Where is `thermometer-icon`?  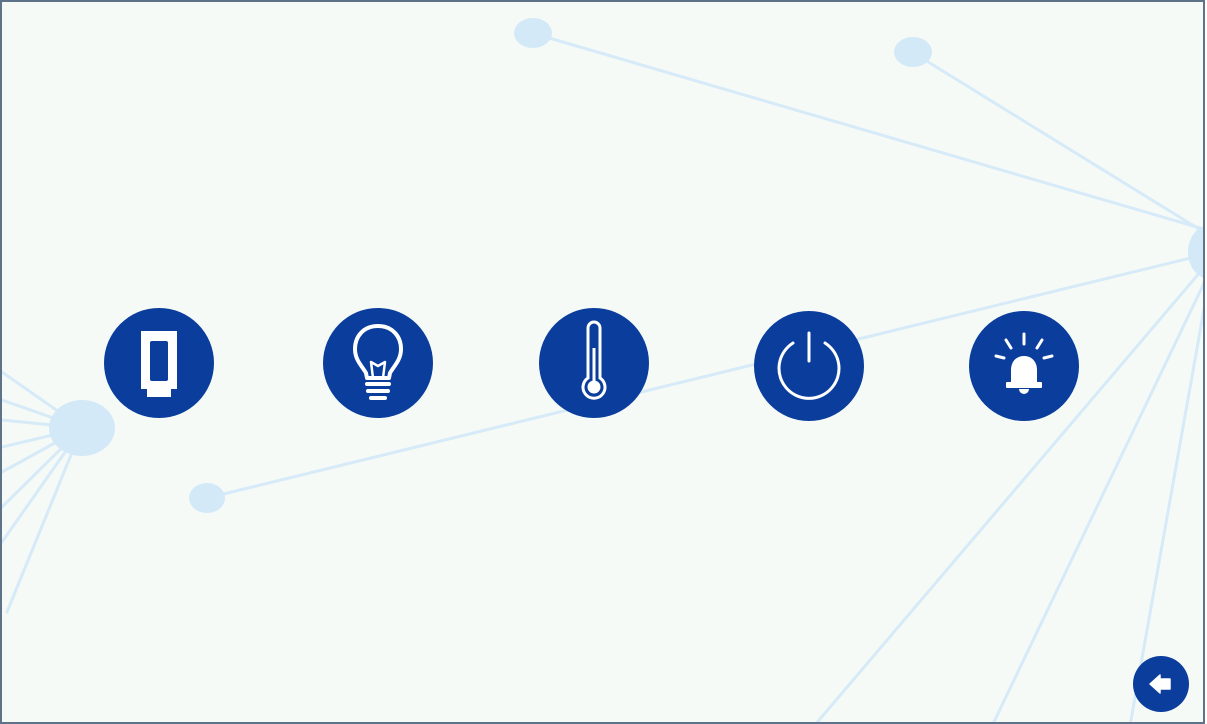
thermometer-icon is located at coordinates (594, 360).